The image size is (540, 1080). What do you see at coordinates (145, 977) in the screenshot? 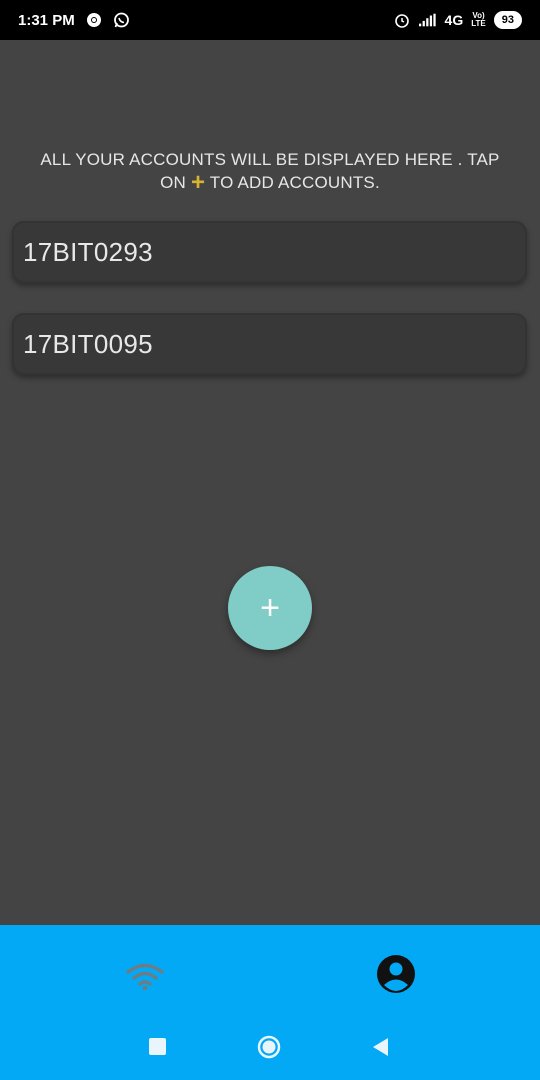
I see `wifi-icon` at bounding box center [145, 977].